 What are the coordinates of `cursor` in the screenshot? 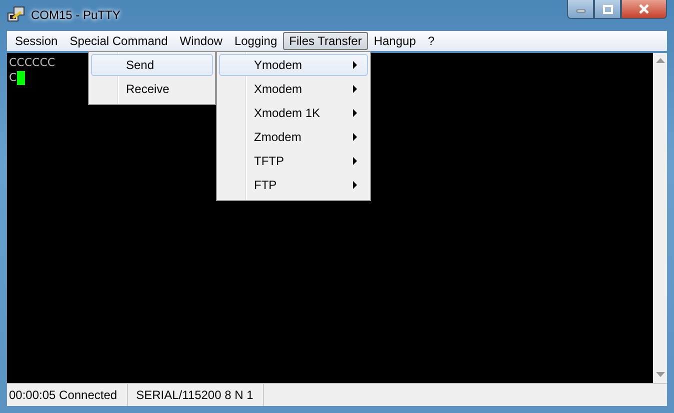 It's located at (20, 77).